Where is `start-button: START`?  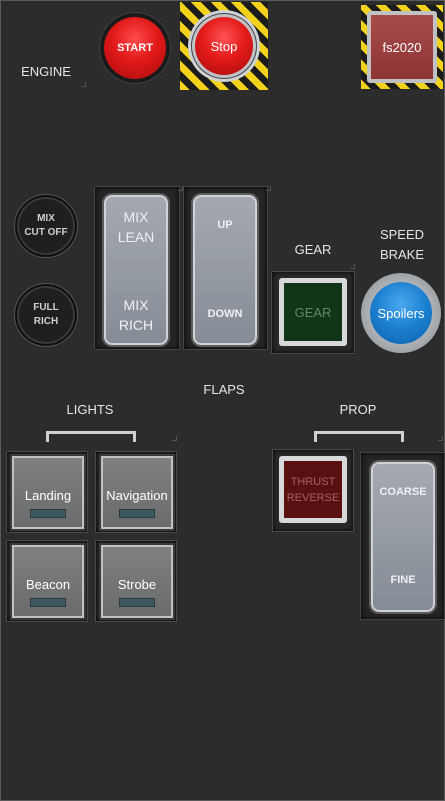 start-button: START is located at coordinates (135, 48).